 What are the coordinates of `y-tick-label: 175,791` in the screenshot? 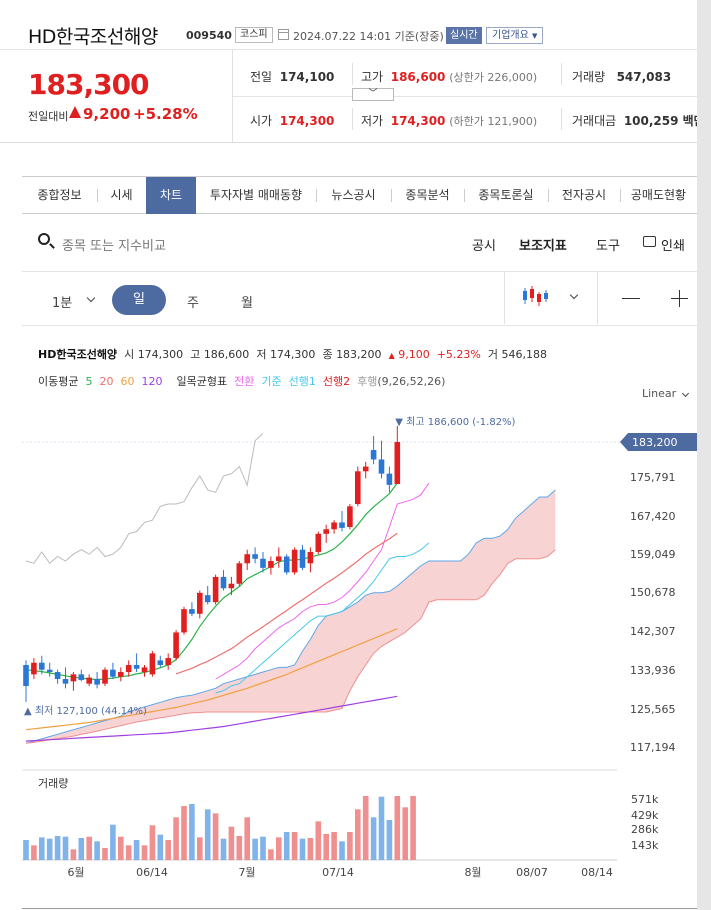 It's located at (653, 477).